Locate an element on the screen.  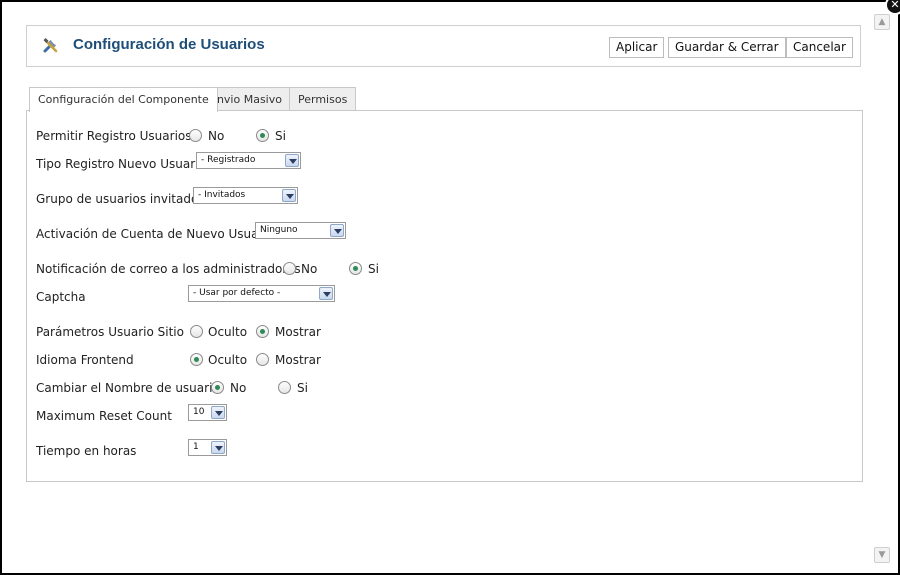
site-params-hidden-radio is located at coordinates (196, 331).